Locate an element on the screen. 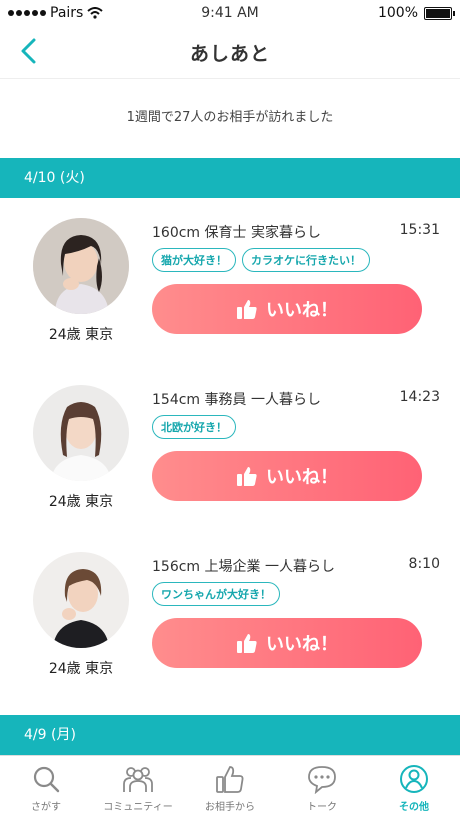 The width and height of the screenshot is (460, 821). tab-label: さがす is located at coordinates (46, 807).